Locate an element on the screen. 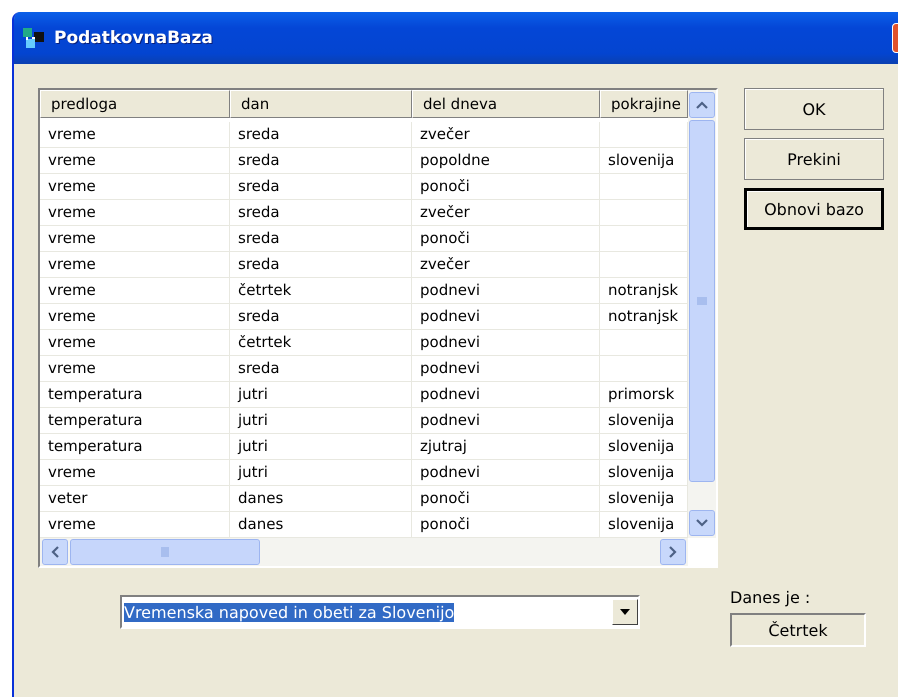 This screenshot has width=898, height=697. table-cell: popoldne is located at coordinates (506, 161).